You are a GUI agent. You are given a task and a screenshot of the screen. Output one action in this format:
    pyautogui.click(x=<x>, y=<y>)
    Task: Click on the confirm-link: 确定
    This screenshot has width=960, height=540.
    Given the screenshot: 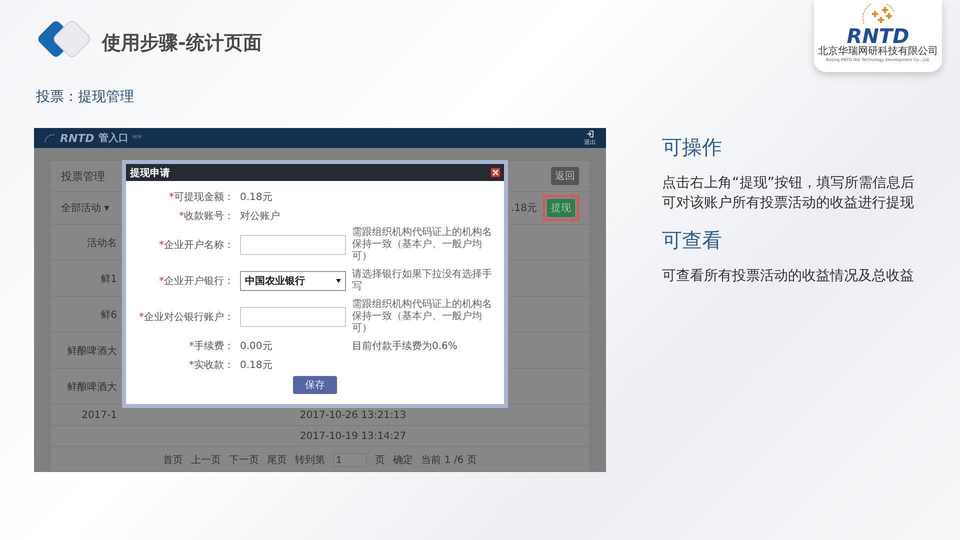 What is the action you would take?
    pyautogui.click(x=403, y=460)
    